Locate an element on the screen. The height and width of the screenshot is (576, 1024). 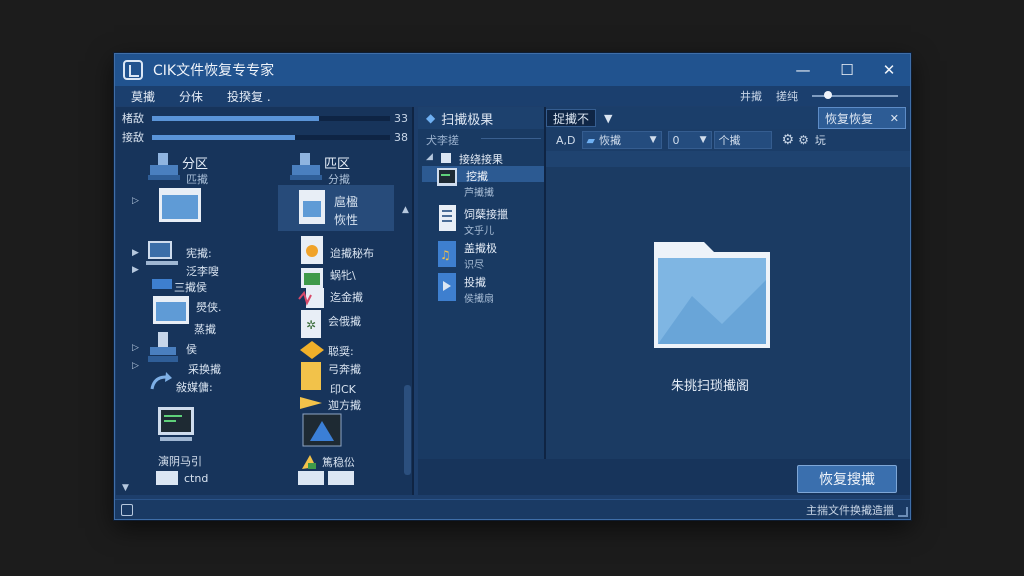
filter-row: A,D ▰ 恢擮 ▼ 0 ▼ 个擮 ⚙ ⚙ 坃 is located at coordinates (728, 140).